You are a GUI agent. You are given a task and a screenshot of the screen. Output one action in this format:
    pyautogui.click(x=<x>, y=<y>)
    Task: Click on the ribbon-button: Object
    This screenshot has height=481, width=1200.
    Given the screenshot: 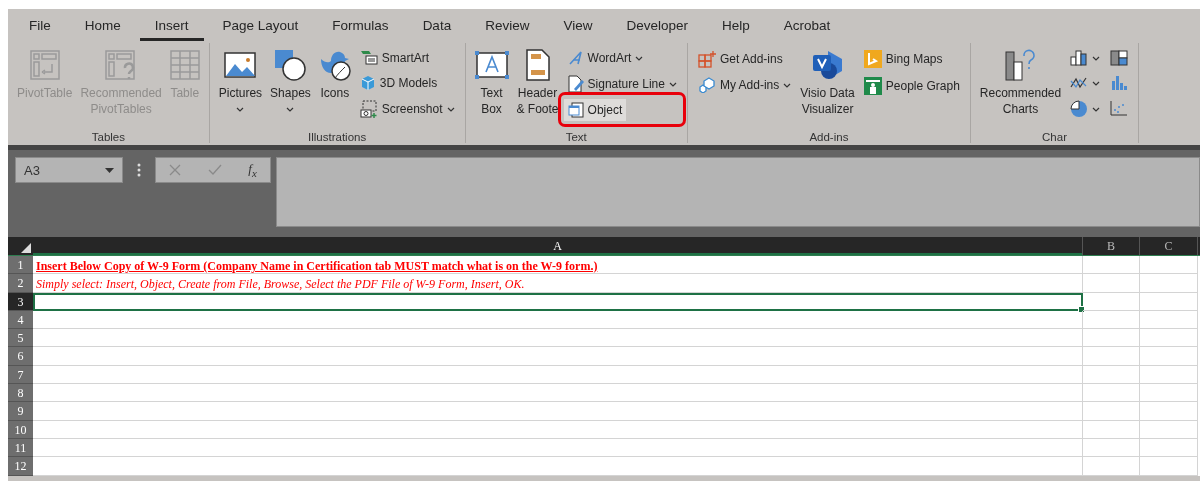 What is the action you would take?
    pyautogui.click(x=595, y=110)
    